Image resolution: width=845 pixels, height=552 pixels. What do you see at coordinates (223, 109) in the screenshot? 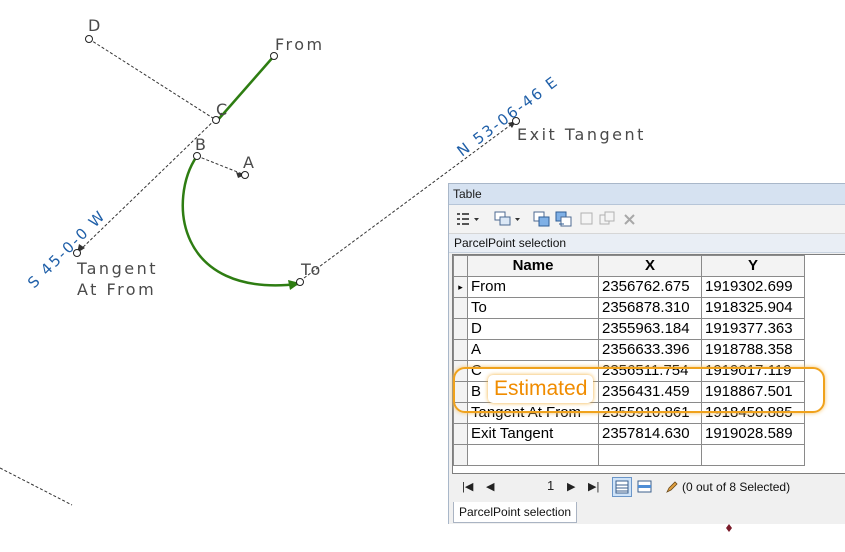
I see `label-c: C` at bounding box center [223, 109].